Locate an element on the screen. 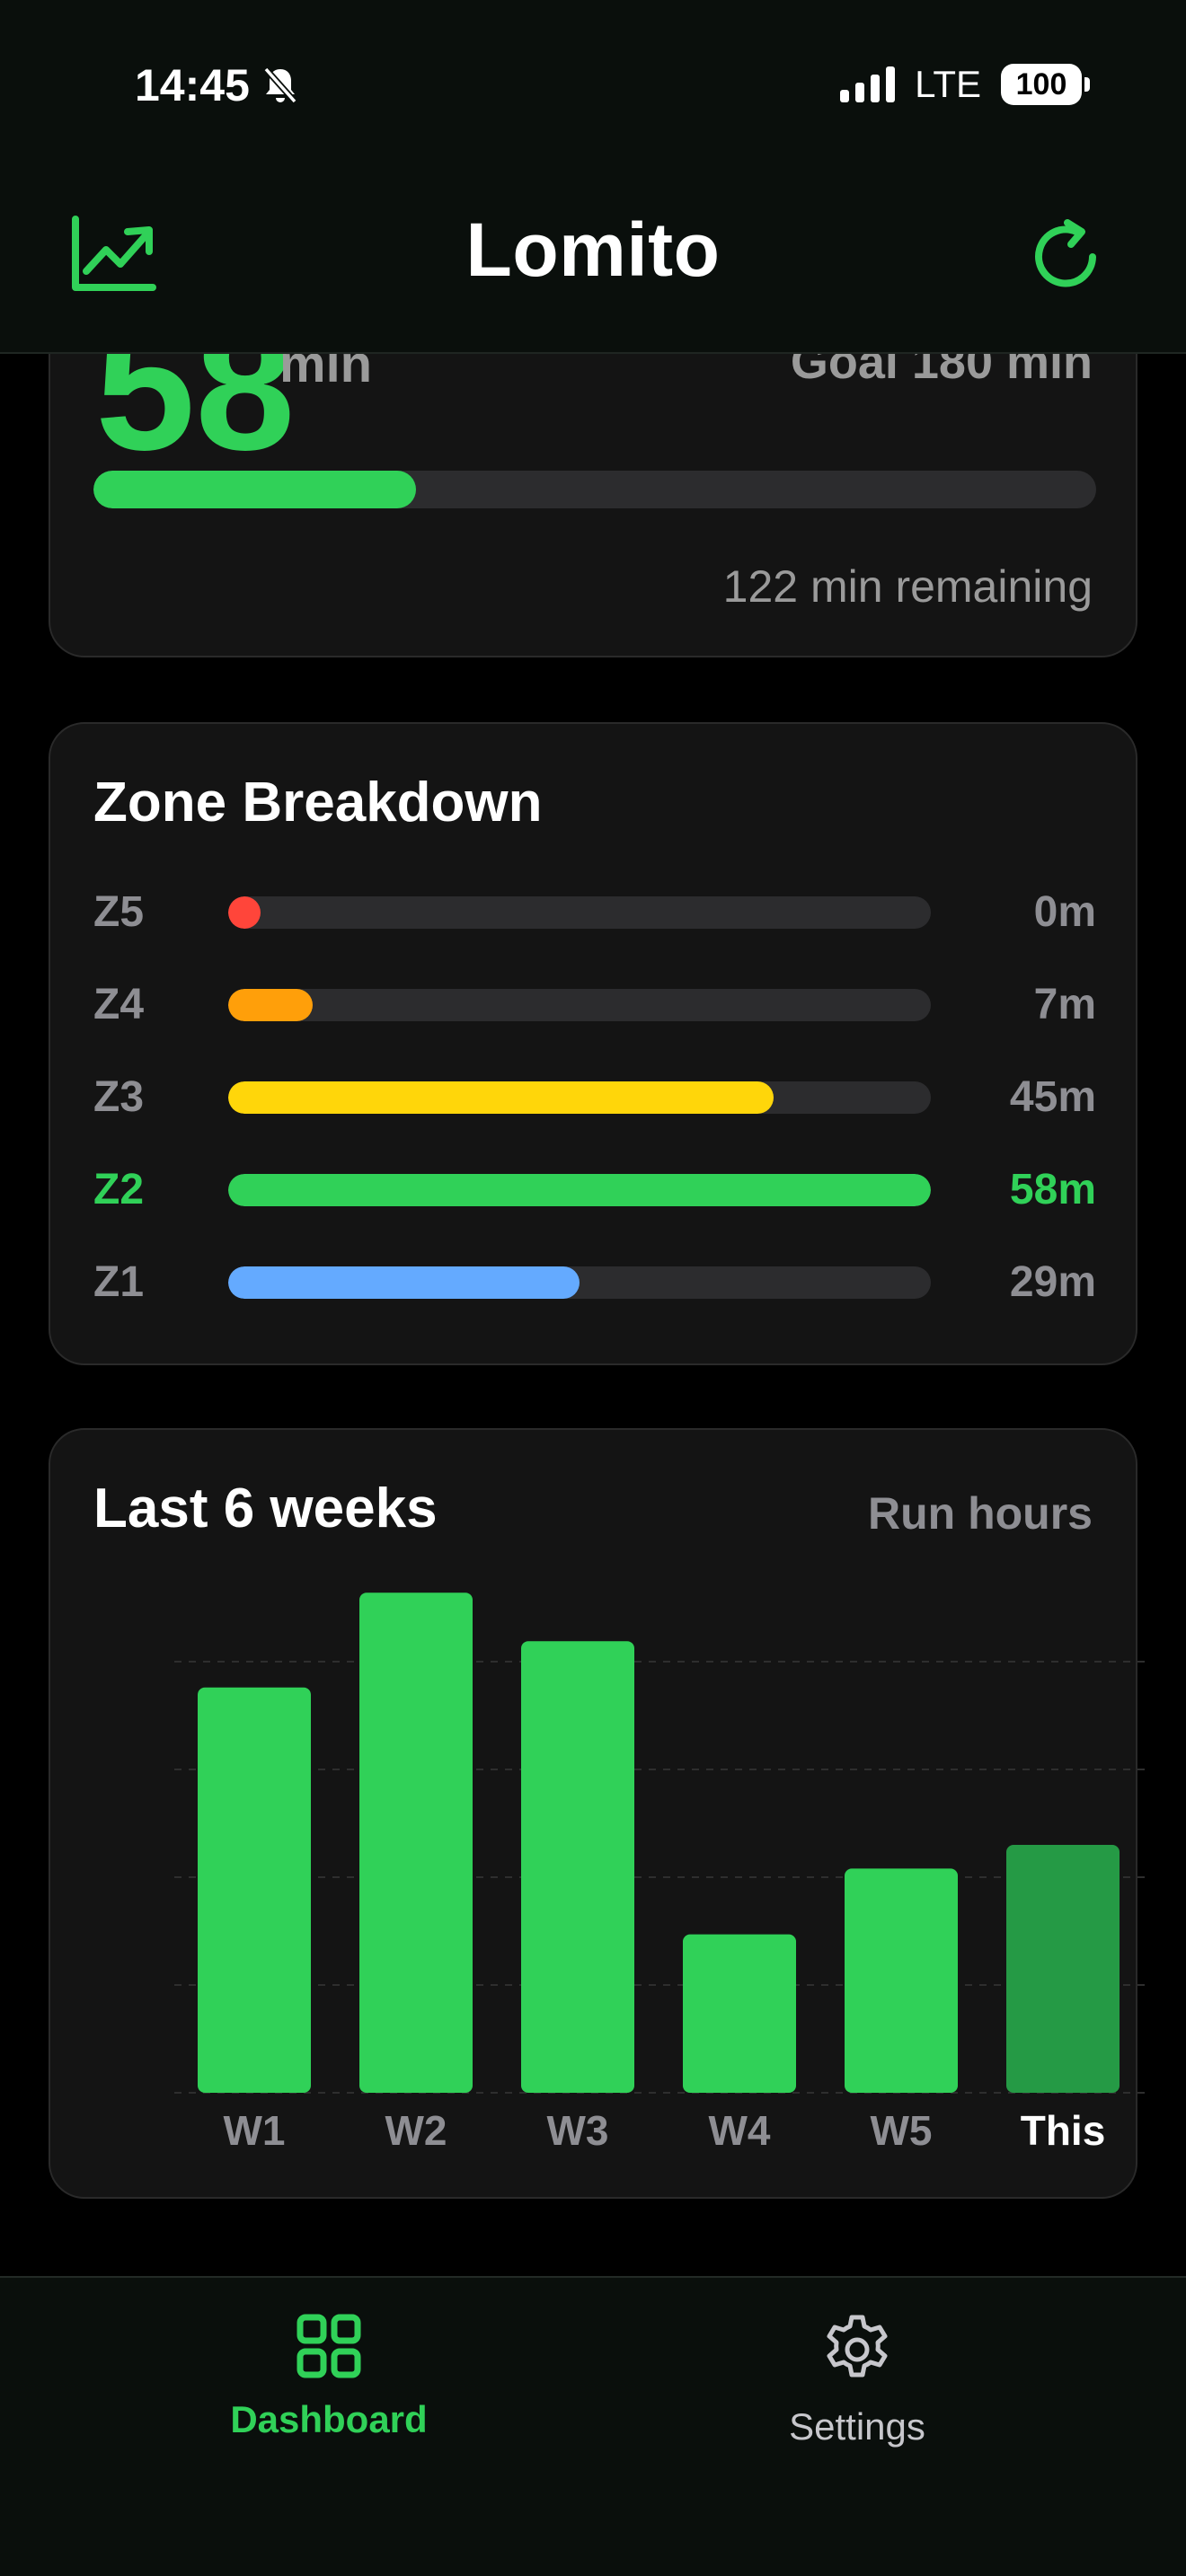  battery-icon: 100 is located at coordinates (1045, 84).